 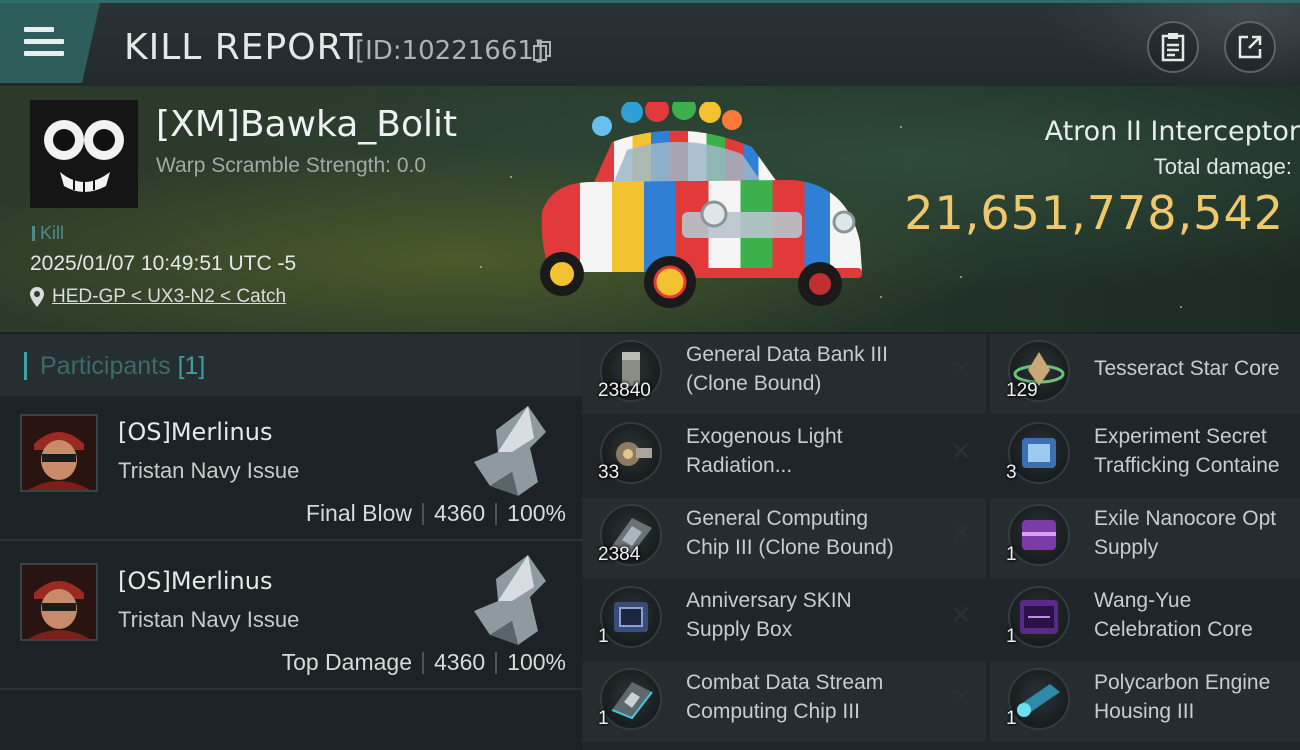 I want to click on item-exile-nanocore-supply: 1 Exile Nanocore Opt Supply, so click(x=1145, y=538).